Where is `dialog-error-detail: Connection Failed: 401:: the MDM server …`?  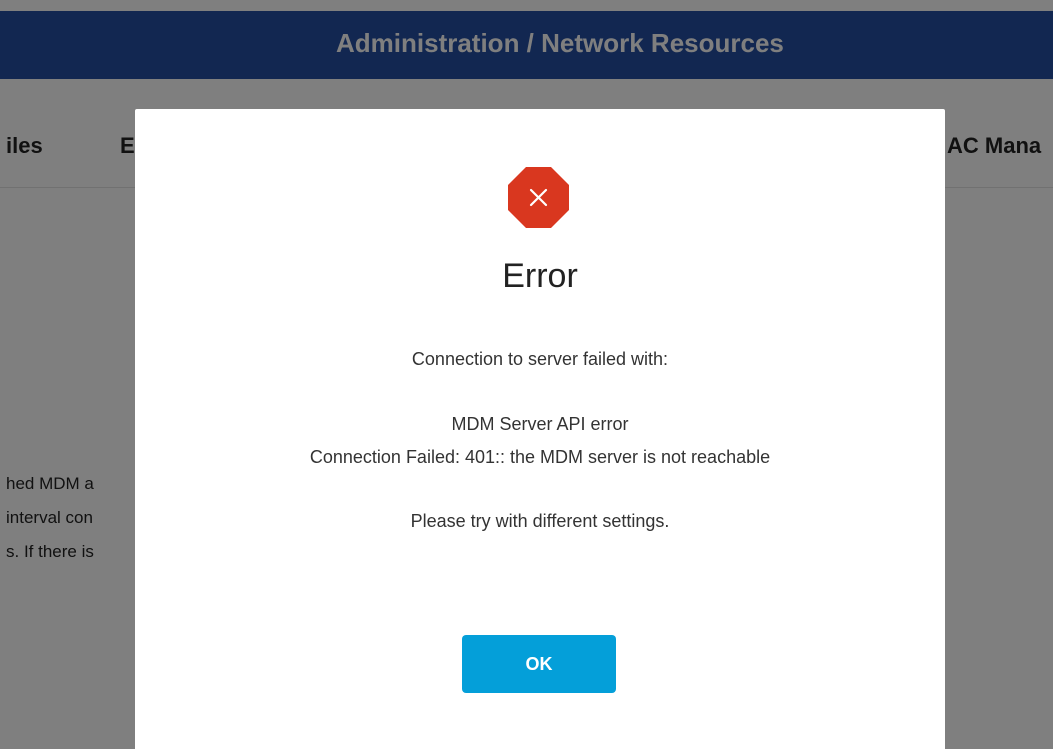
dialog-error-detail: Connection Failed: 401:: the MDM server … is located at coordinates (540, 457).